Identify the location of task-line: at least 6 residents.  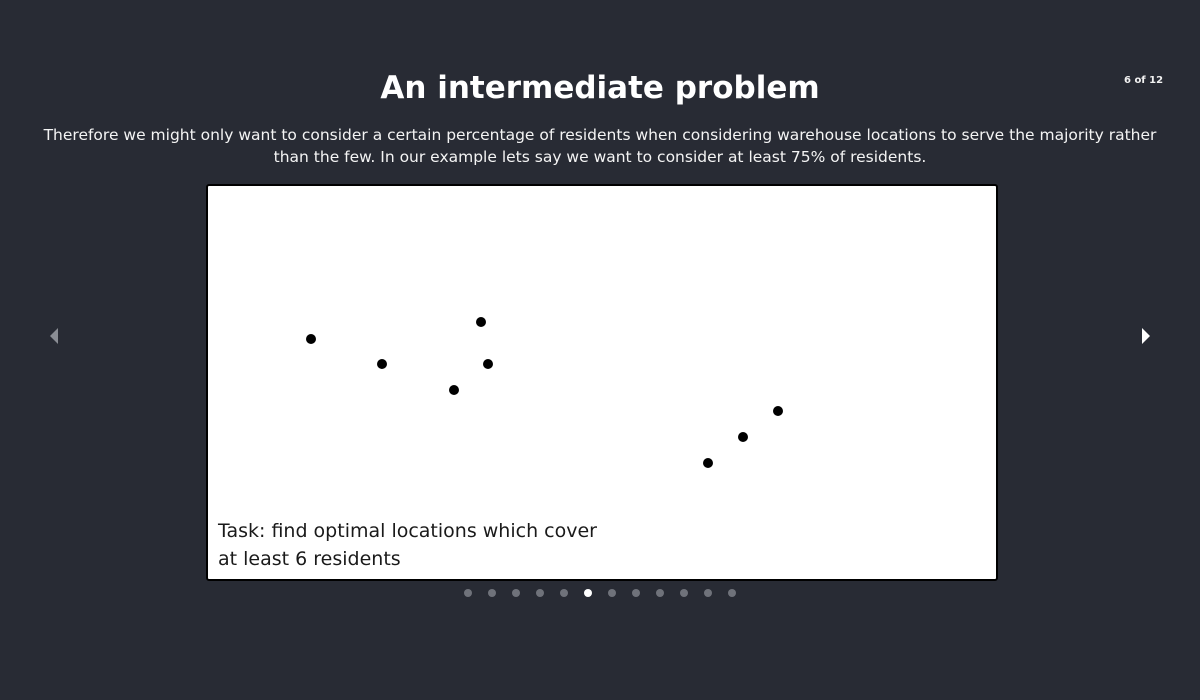
(309, 559).